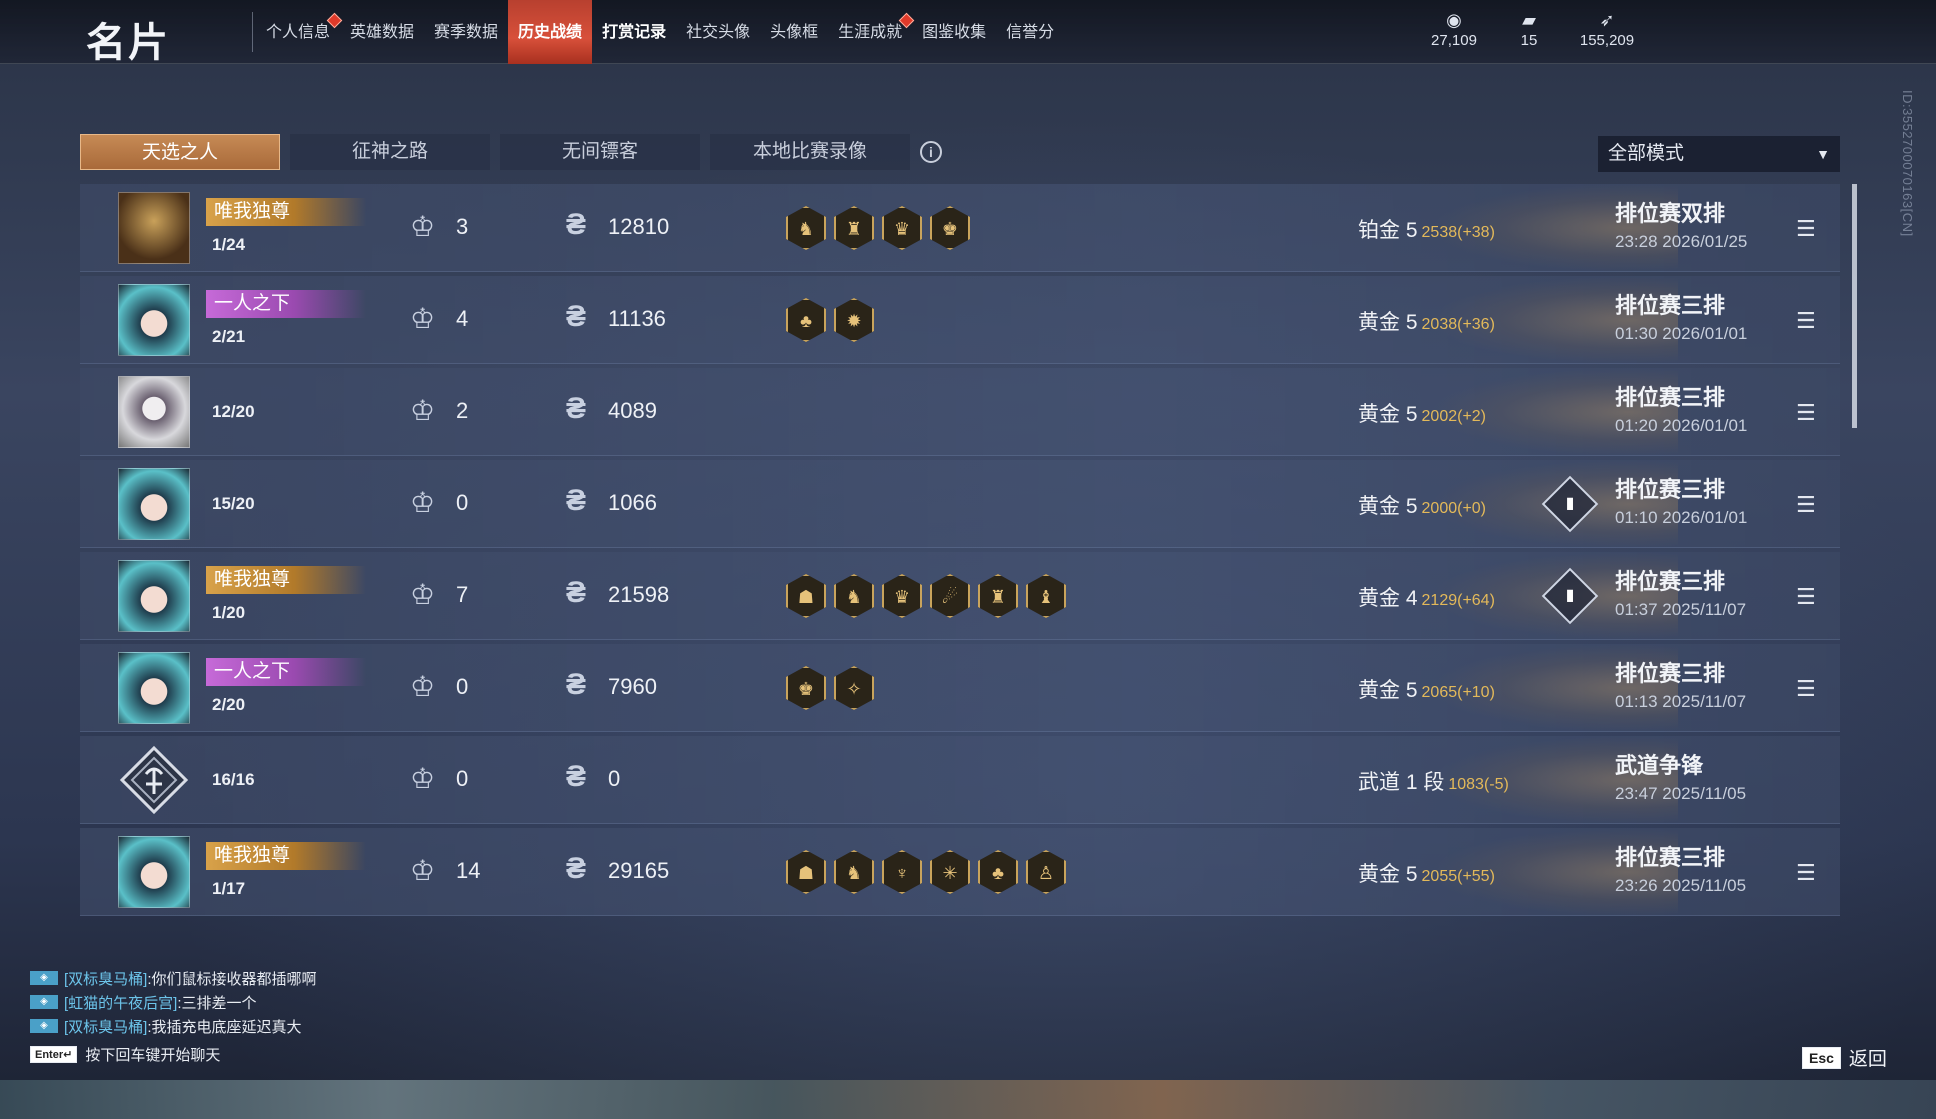  Describe the element at coordinates (950, 596) in the screenshot. I see `achievement-badge-icon: ☄` at that location.